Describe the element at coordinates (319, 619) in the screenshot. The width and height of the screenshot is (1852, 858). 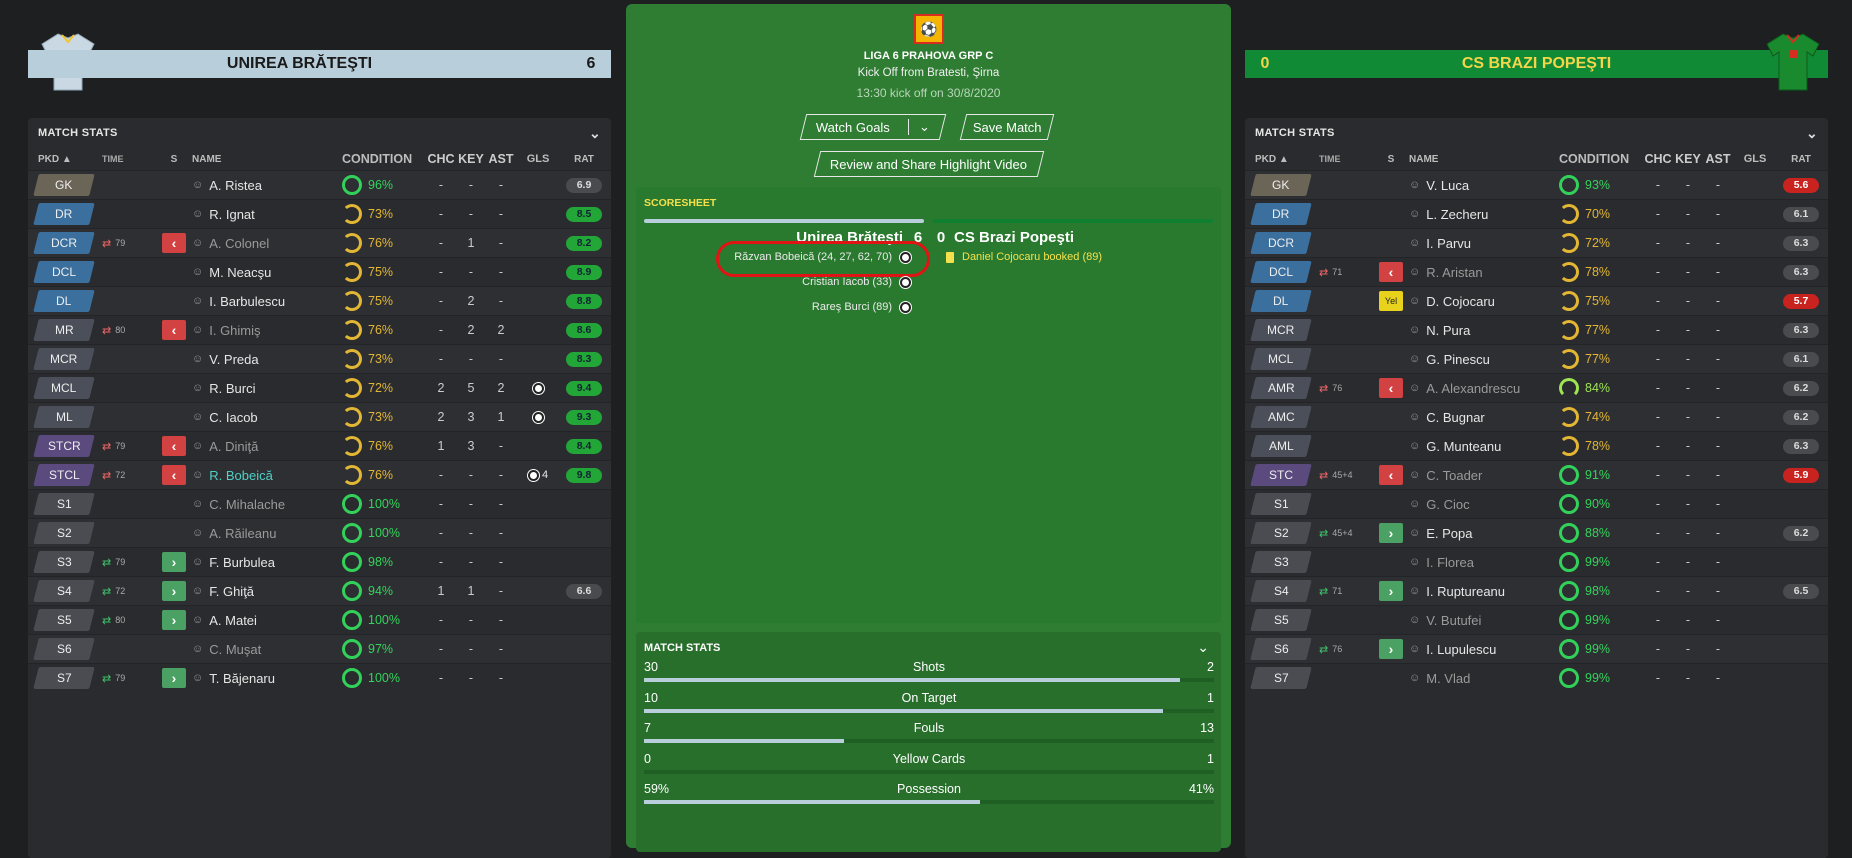
I see `player-row: S5 ⇄ 80 › ☺ A. Matei 100% - - -` at that location.